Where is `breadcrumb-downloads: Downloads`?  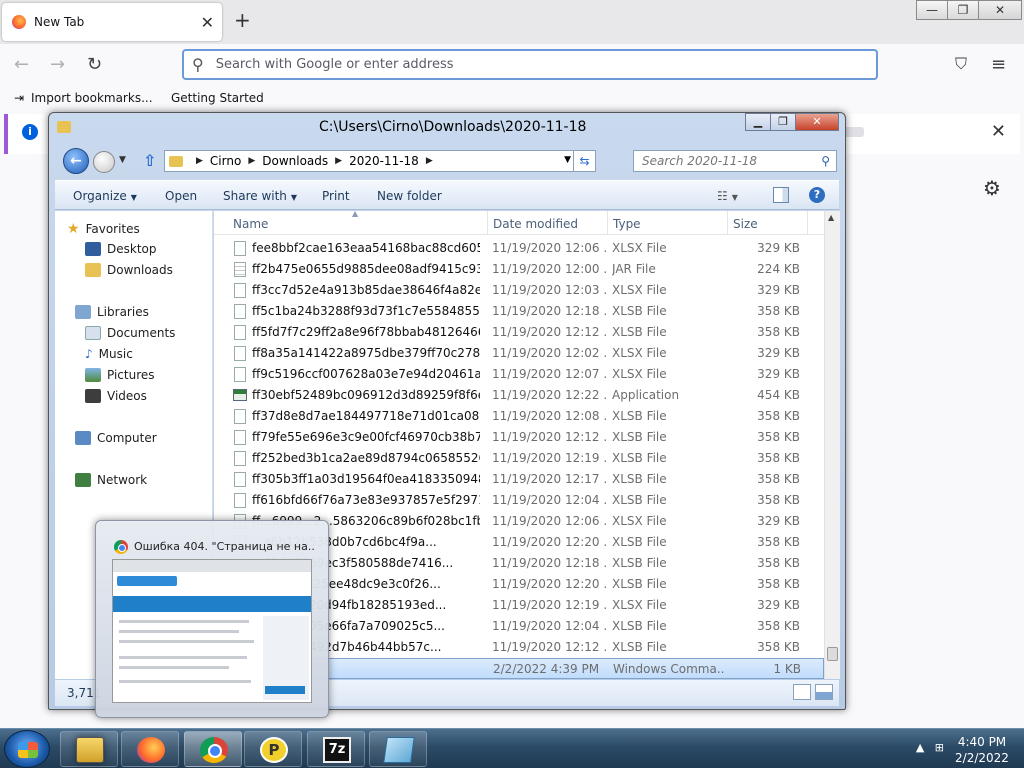
breadcrumb-downloads: Downloads is located at coordinates (295, 161).